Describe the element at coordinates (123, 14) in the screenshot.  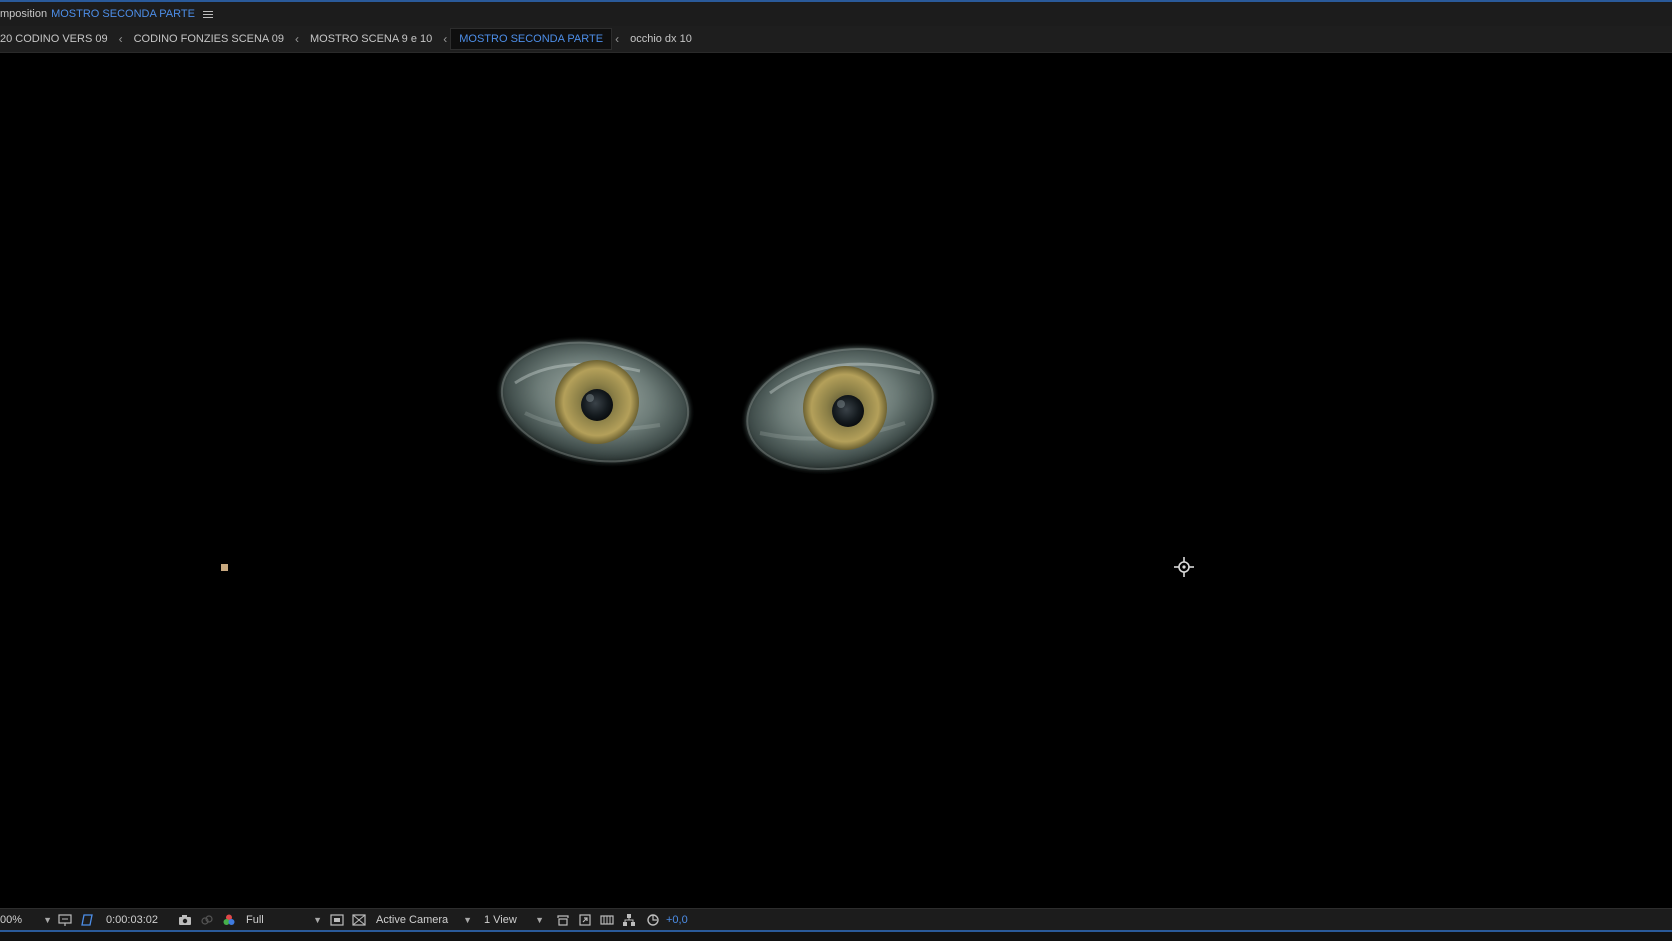
I see `panel-composition-name: MOSTRO SECONDA PARTE` at that location.